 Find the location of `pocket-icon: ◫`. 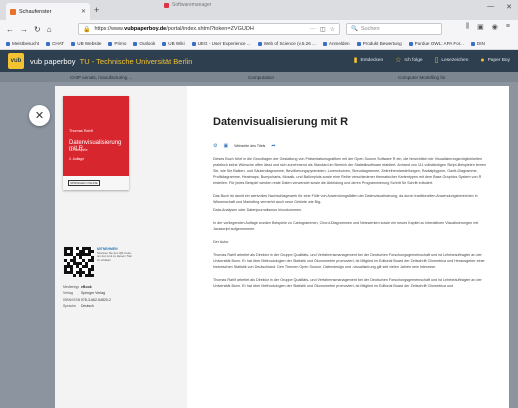

pocket-icon: ◫ is located at coordinates (323, 29).